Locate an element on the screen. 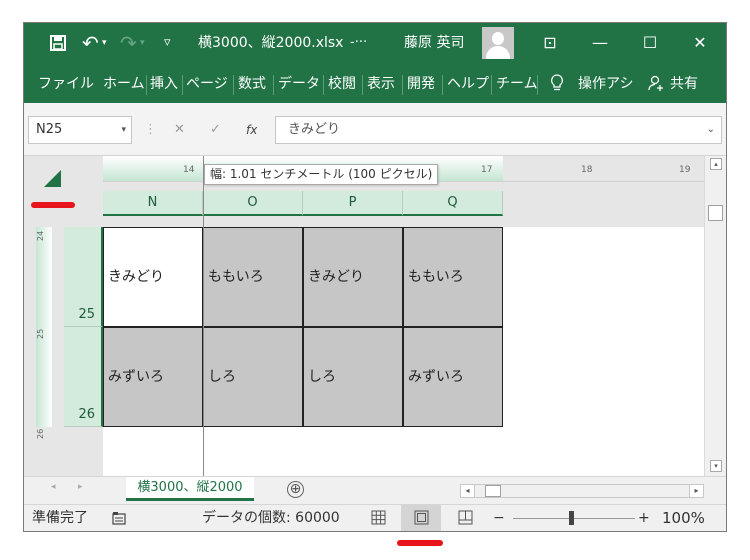 Image resolution: width=750 pixels, height=560 pixels. add-sheet-icon: ⊕ is located at coordinates (295, 489).